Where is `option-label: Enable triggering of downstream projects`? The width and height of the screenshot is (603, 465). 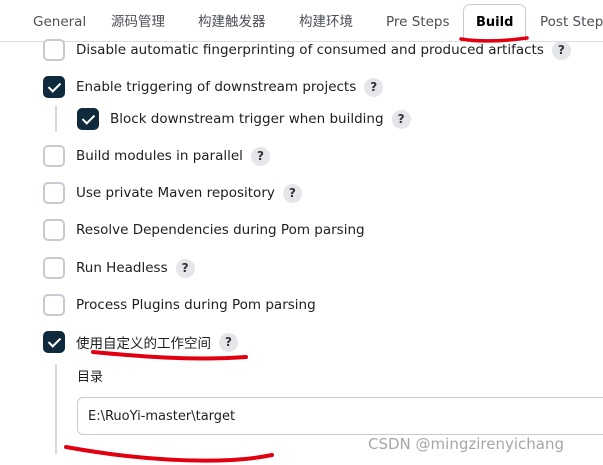
option-label: Enable triggering of downstream projects is located at coordinates (216, 87).